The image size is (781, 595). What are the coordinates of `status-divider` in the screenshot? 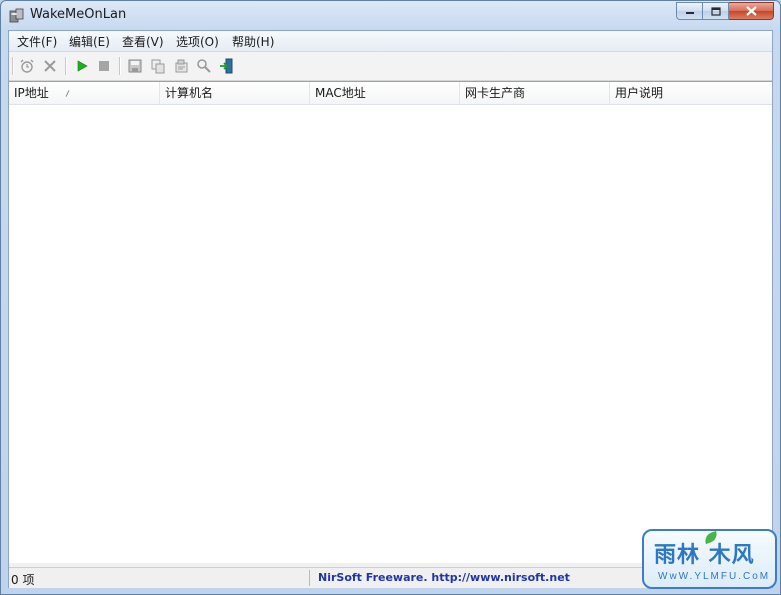 It's located at (309, 578).